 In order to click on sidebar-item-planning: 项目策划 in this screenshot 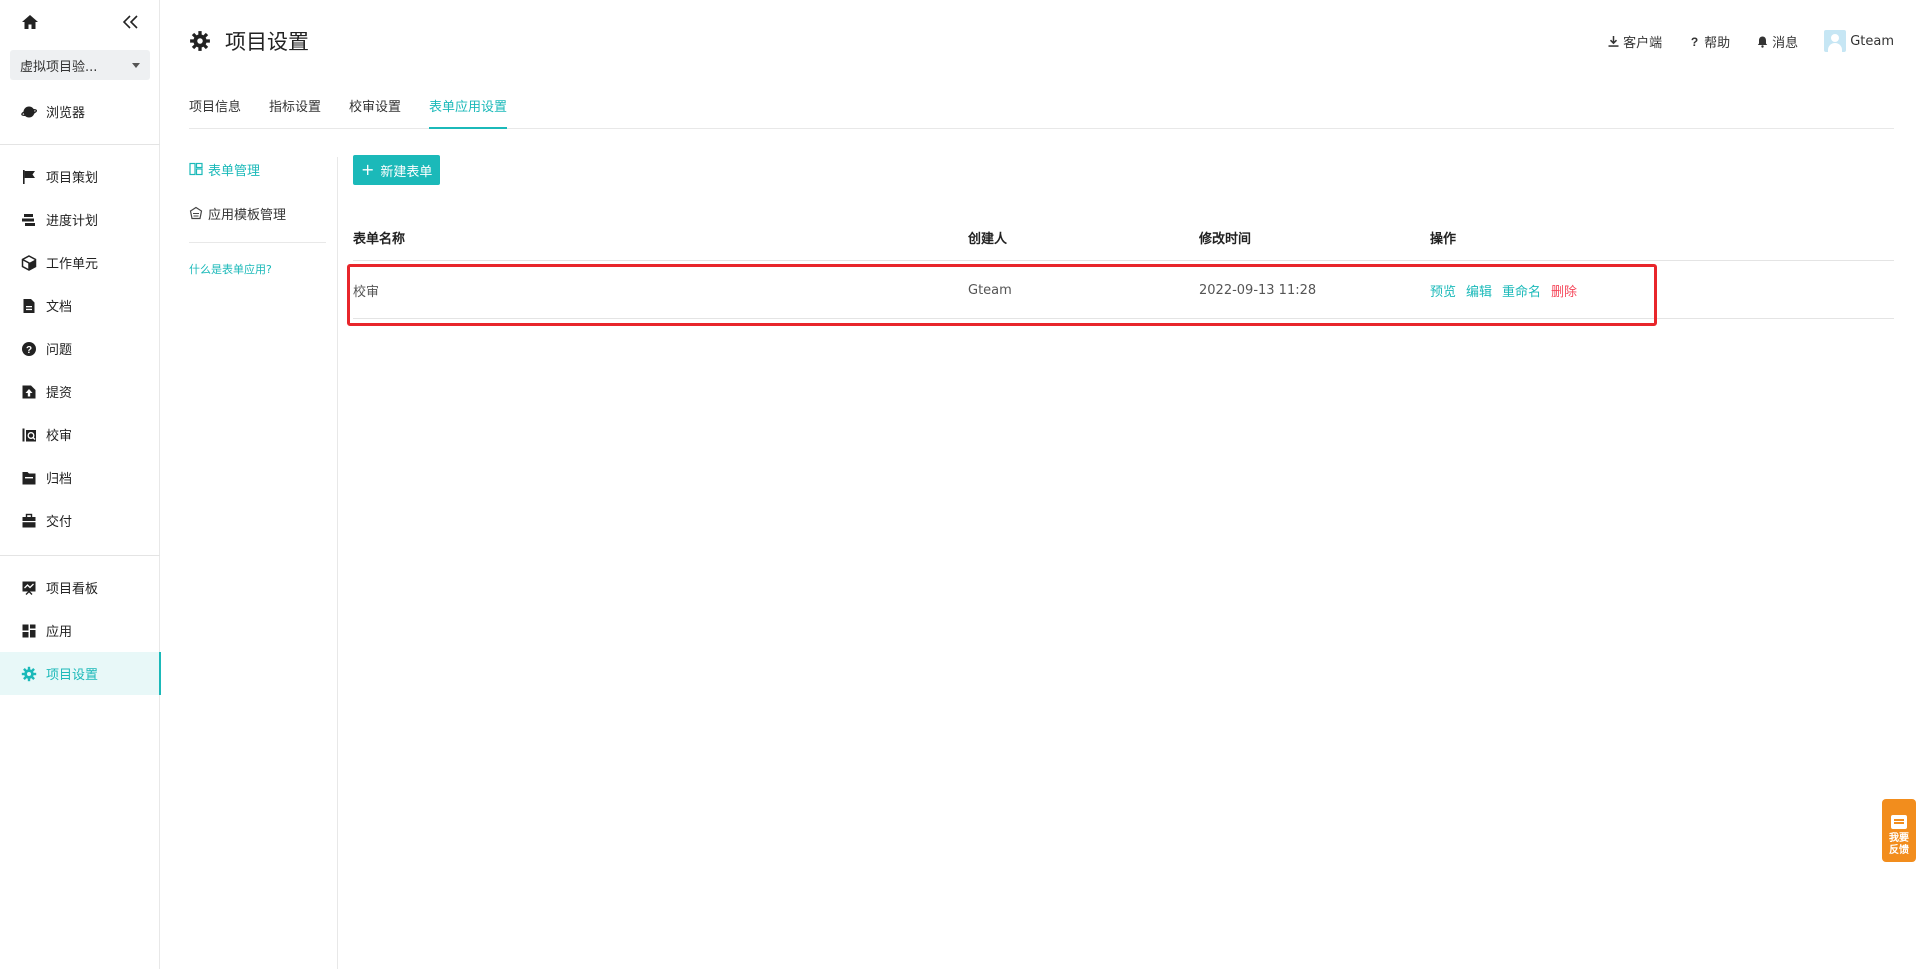, I will do `click(80, 176)`.